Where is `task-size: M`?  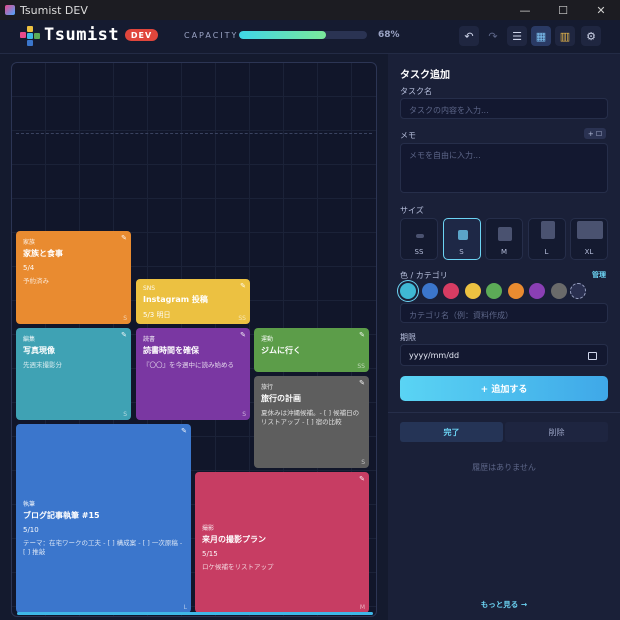
task-size: M is located at coordinates (362, 607).